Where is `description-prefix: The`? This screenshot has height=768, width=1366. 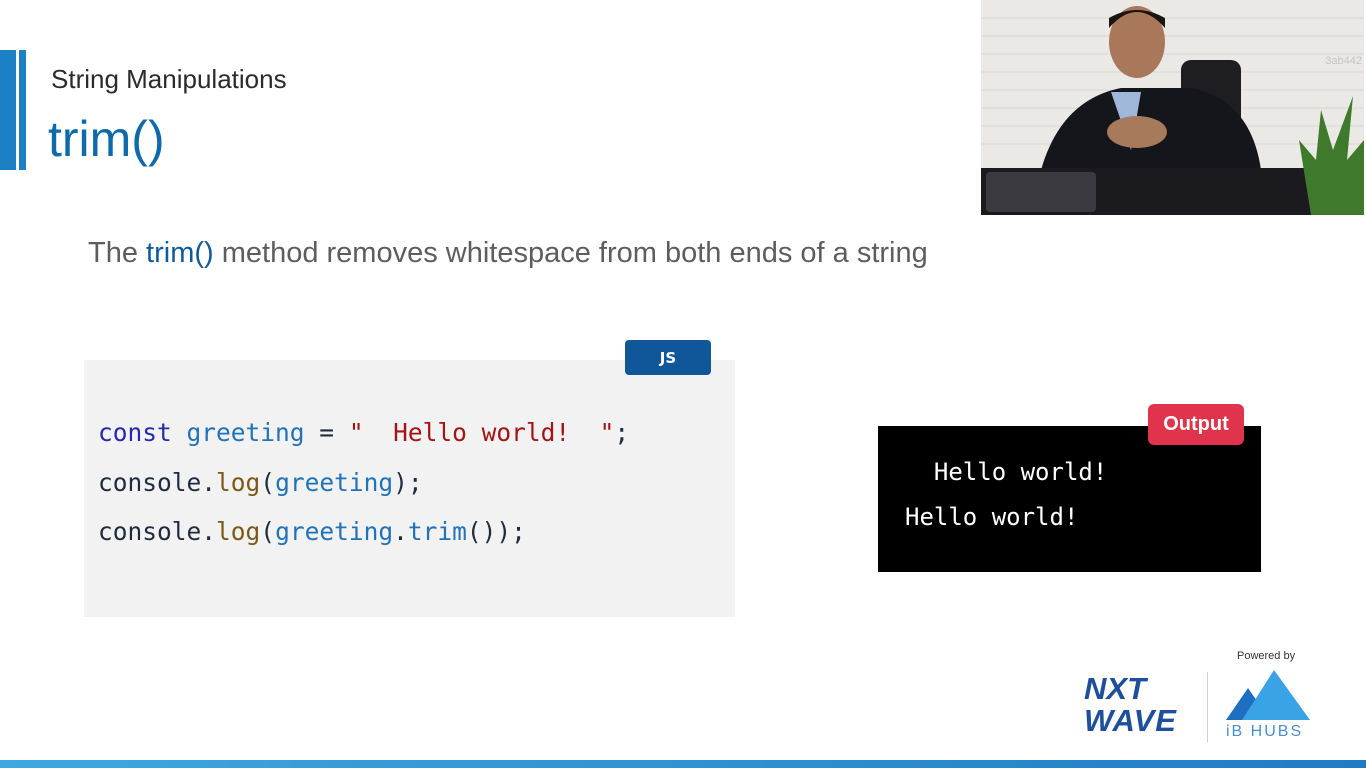 description-prefix: The is located at coordinates (117, 253).